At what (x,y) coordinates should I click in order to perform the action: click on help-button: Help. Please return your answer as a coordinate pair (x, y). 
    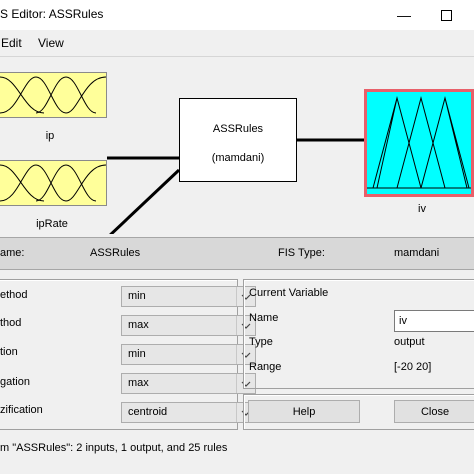
    Looking at the image, I should click on (304, 411).